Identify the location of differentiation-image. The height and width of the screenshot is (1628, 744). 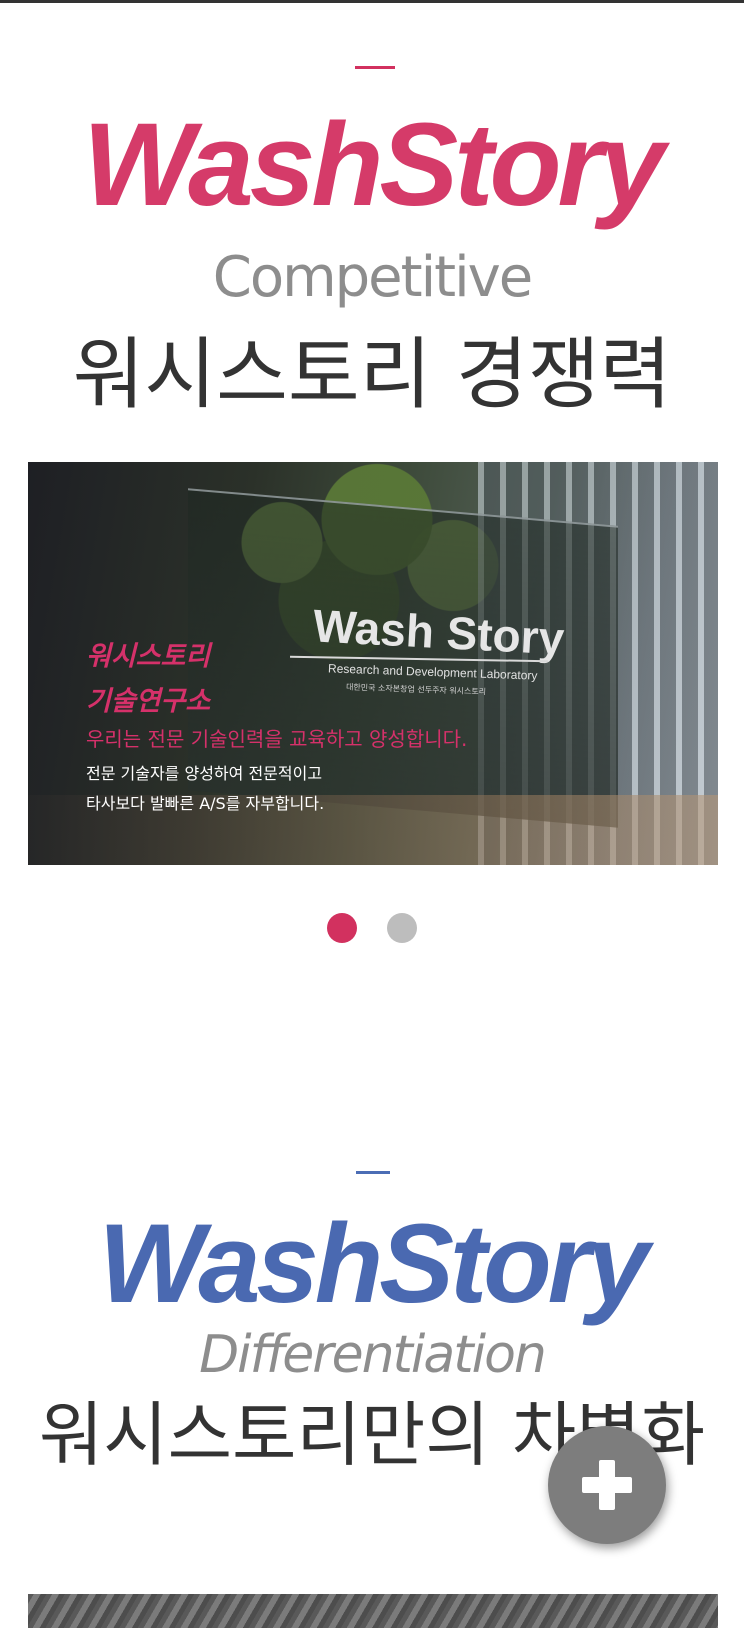
(373, 1611).